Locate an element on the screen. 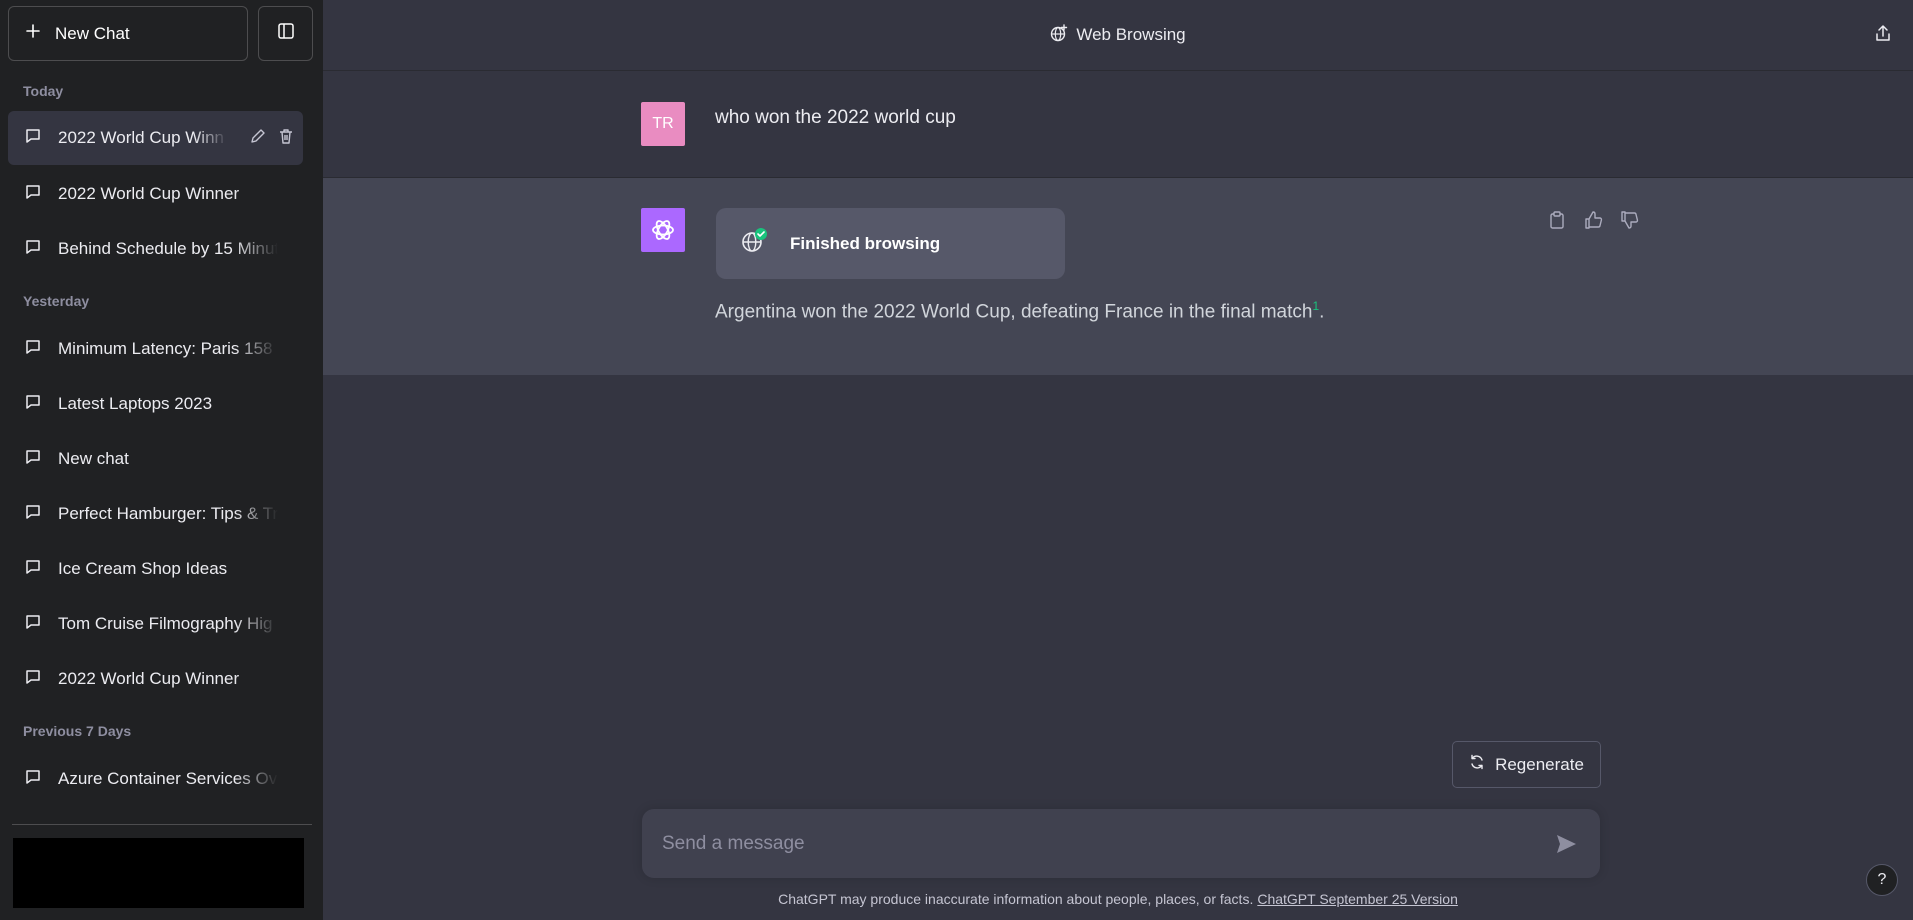 This screenshot has height=920, width=1913. help-button: ? is located at coordinates (1882, 880).